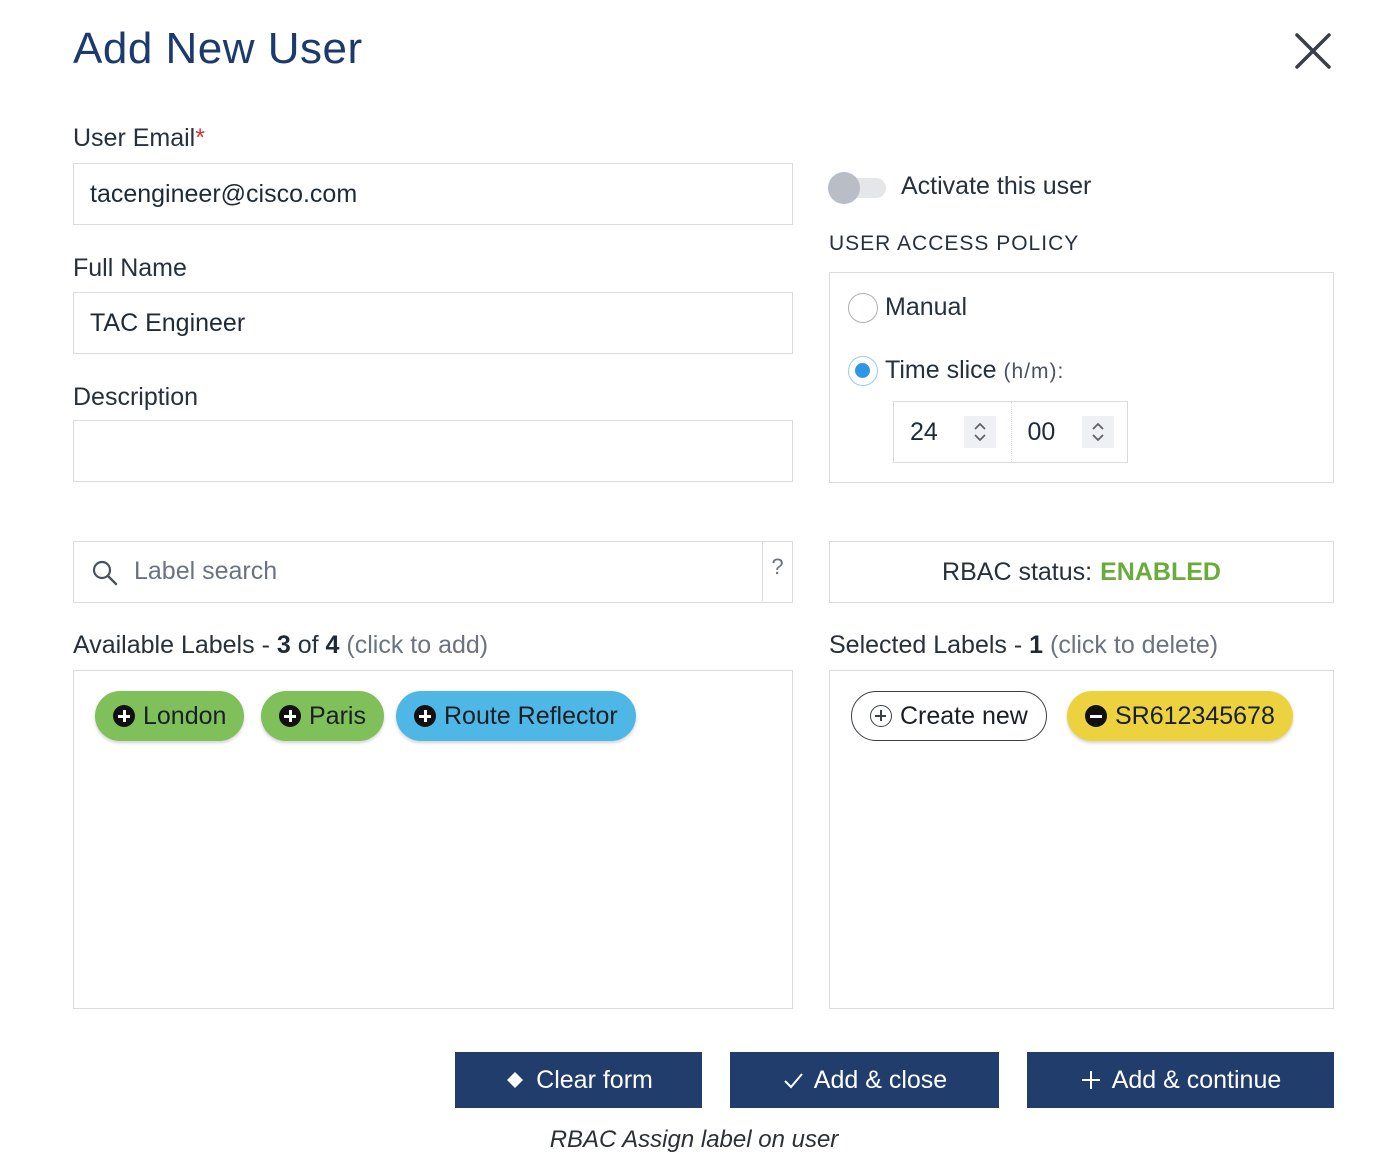 The width and height of the screenshot is (1388, 1174). Describe the element at coordinates (996, 186) in the screenshot. I see `activate-label: Activate this user` at that location.